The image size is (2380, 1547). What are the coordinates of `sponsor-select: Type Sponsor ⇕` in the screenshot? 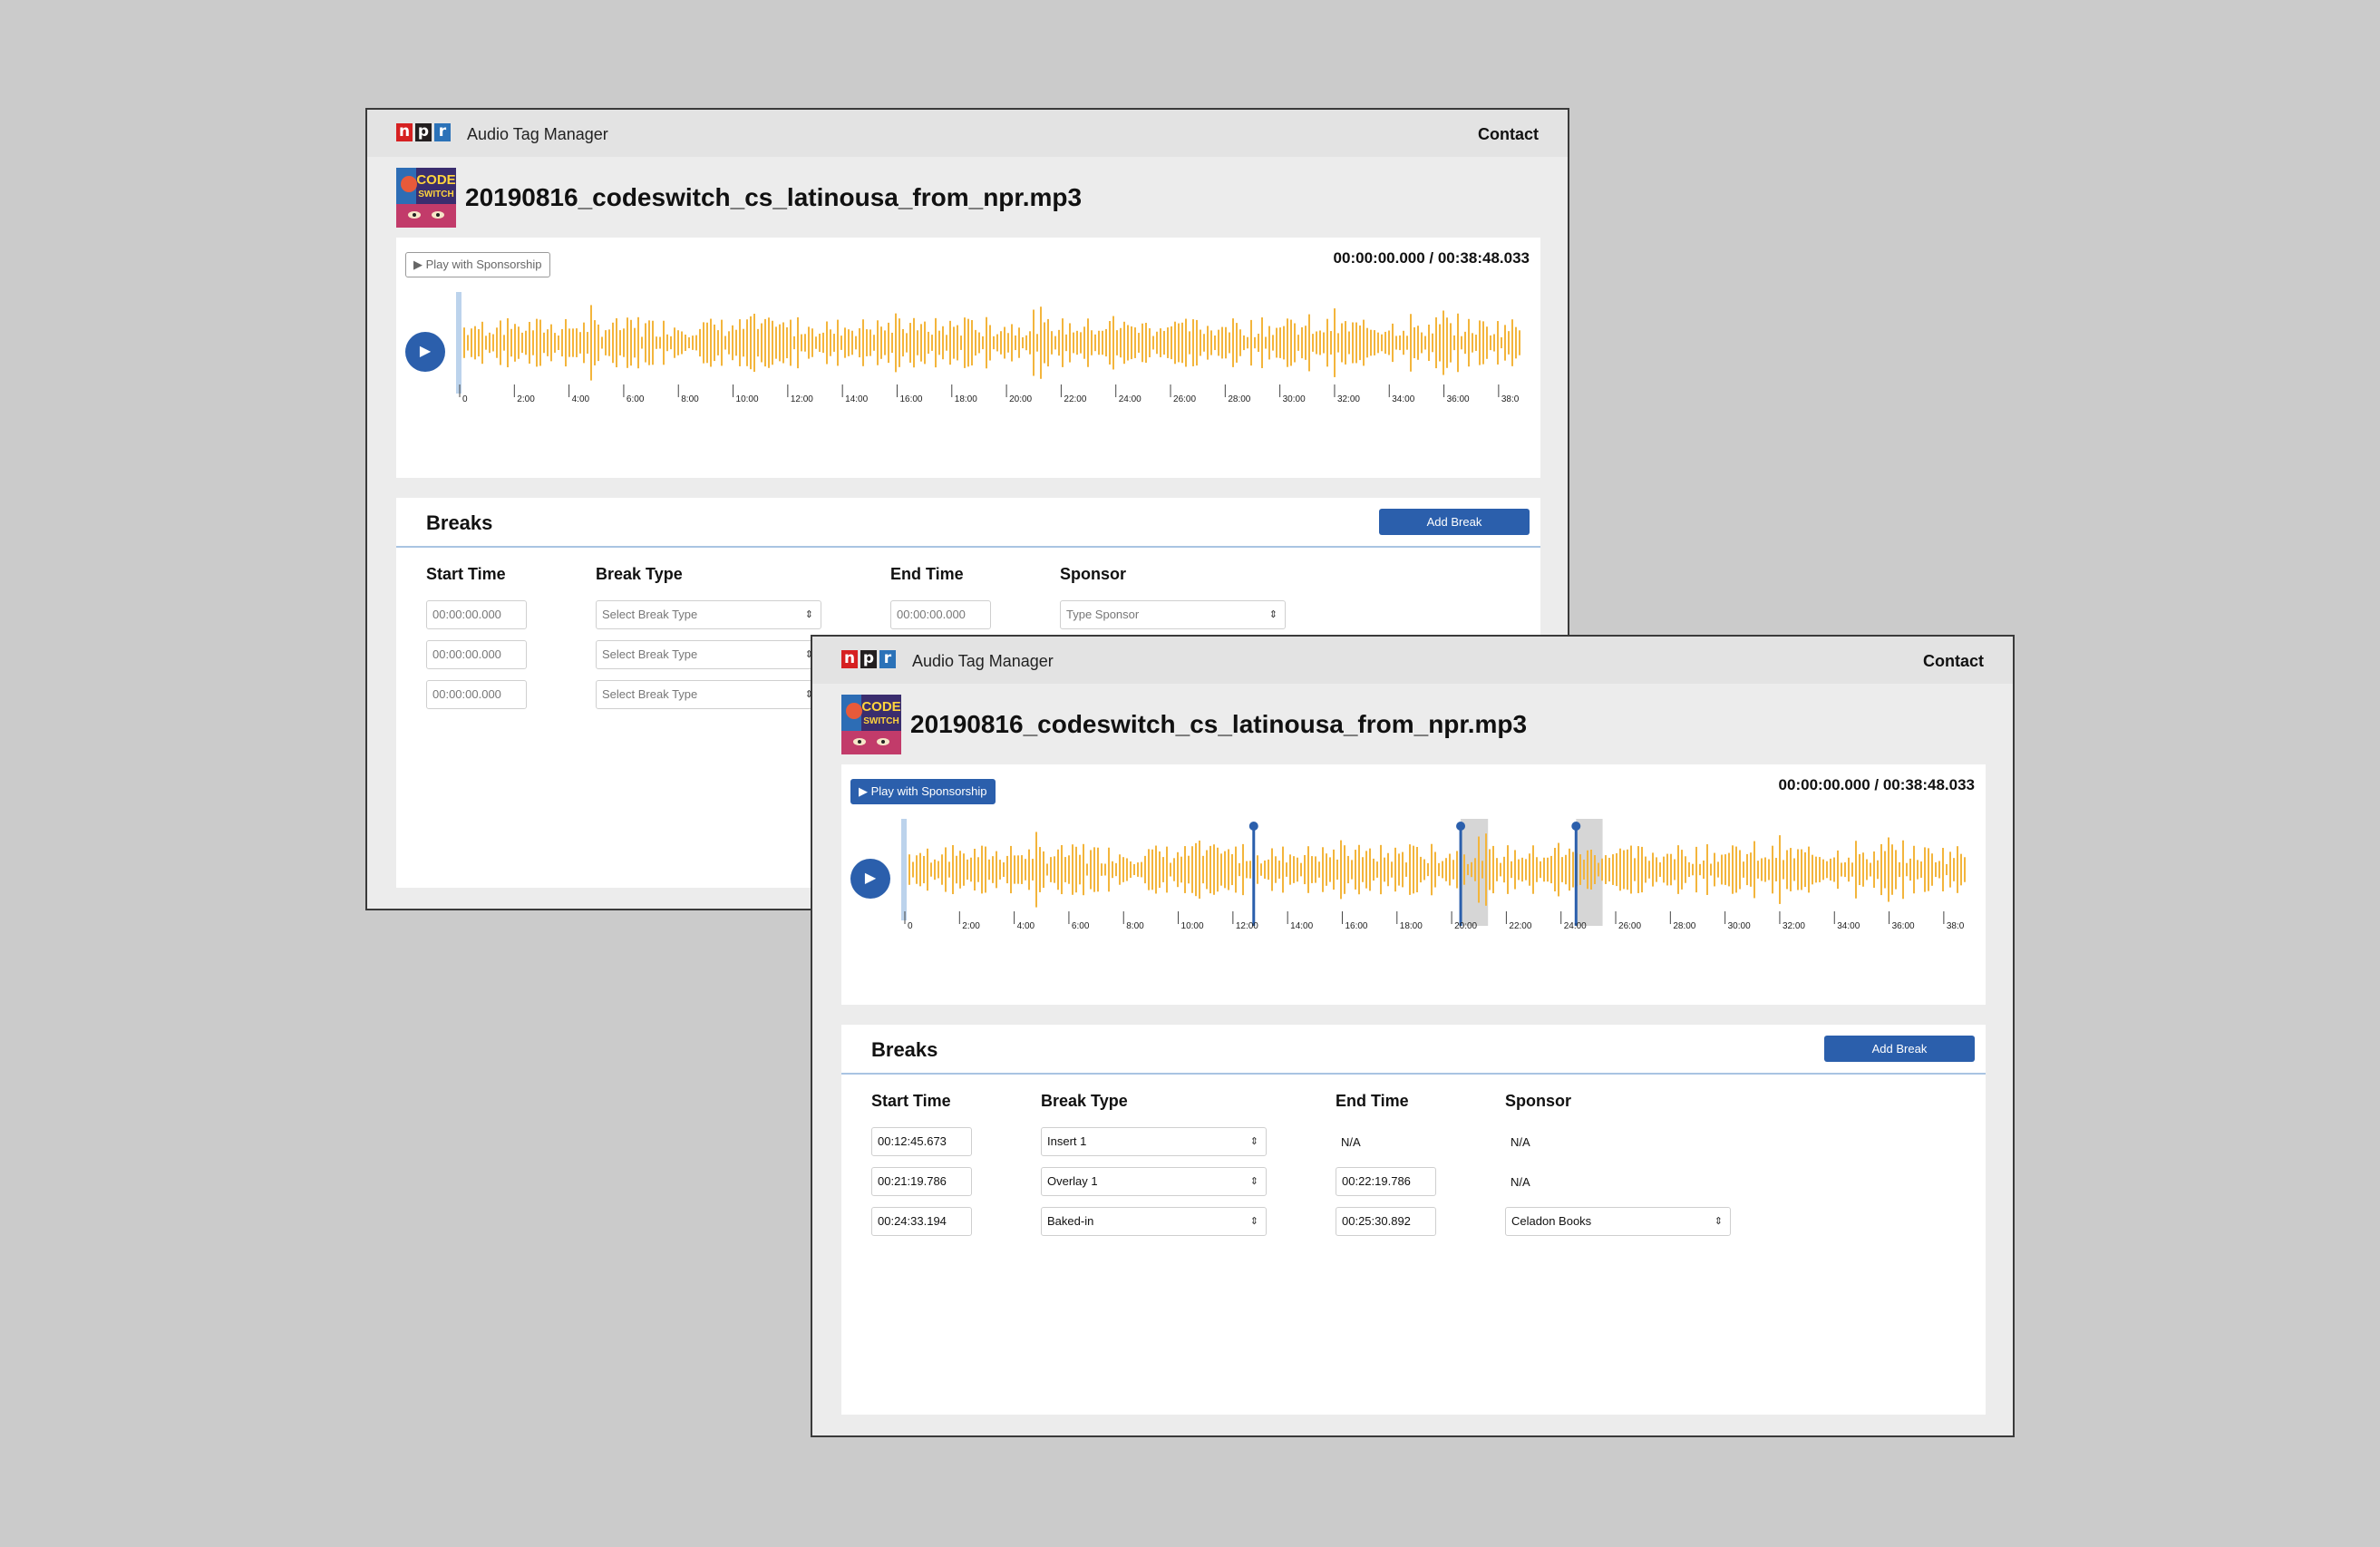 It's located at (1173, 614).